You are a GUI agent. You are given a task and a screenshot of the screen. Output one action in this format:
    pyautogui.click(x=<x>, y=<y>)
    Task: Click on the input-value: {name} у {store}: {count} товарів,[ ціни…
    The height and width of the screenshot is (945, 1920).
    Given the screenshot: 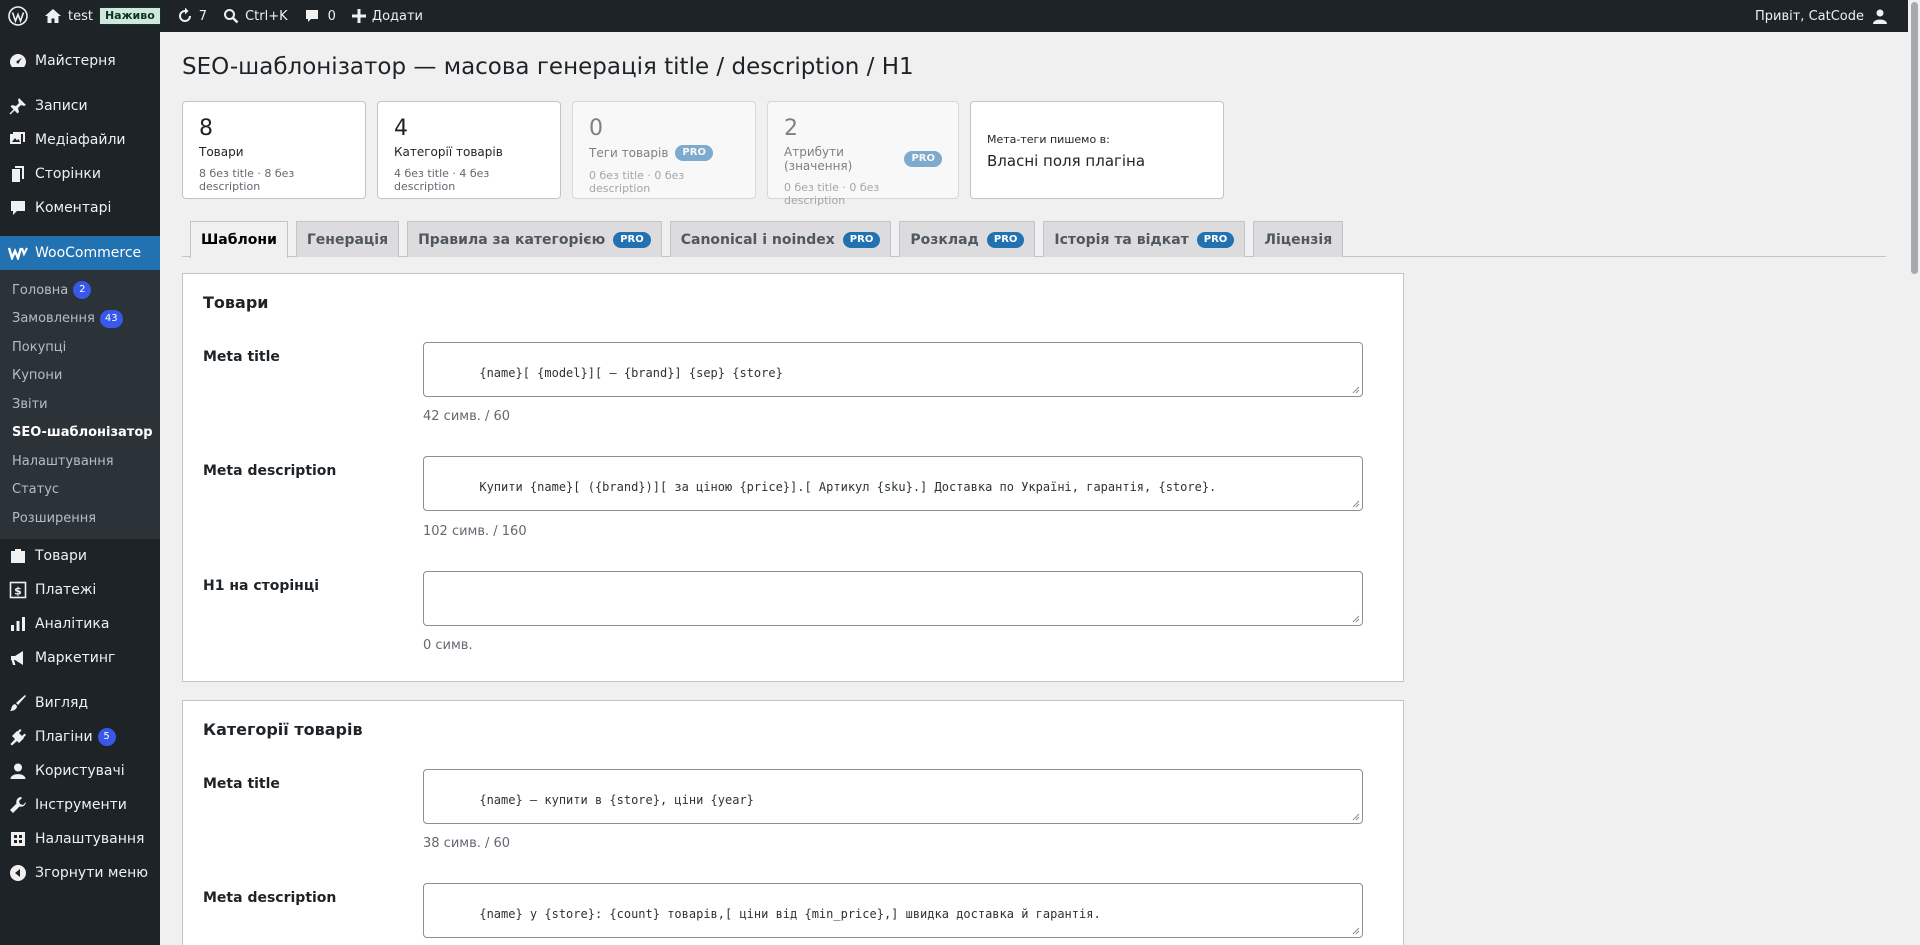 What is the action you would take?
    pyautogui.click(x=790, y=914)
    